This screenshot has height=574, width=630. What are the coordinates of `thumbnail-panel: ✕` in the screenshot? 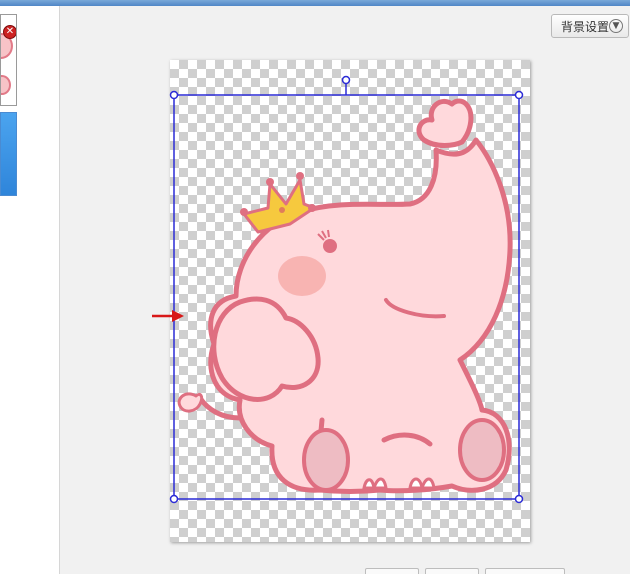 It's located at (30, 290).